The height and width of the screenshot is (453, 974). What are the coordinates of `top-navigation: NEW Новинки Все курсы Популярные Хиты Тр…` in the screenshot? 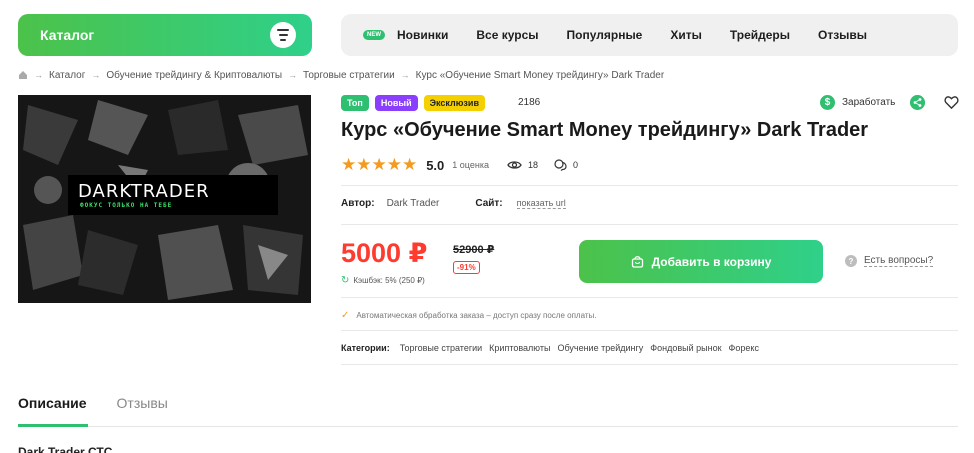 It's located at (649, 35).